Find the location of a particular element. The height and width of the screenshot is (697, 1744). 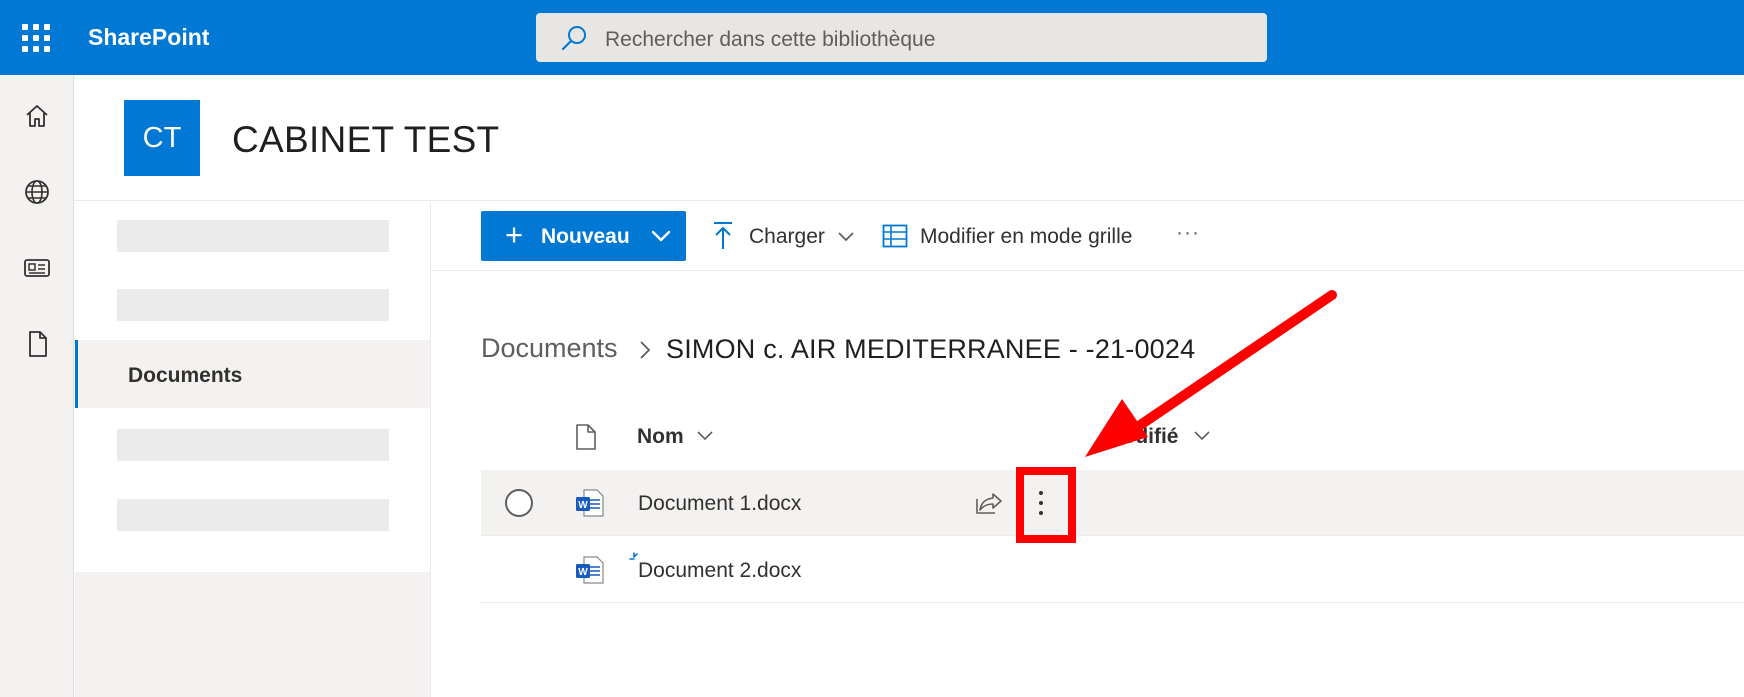

new-button-label: Nouveau is located at coordinates (585, 236).